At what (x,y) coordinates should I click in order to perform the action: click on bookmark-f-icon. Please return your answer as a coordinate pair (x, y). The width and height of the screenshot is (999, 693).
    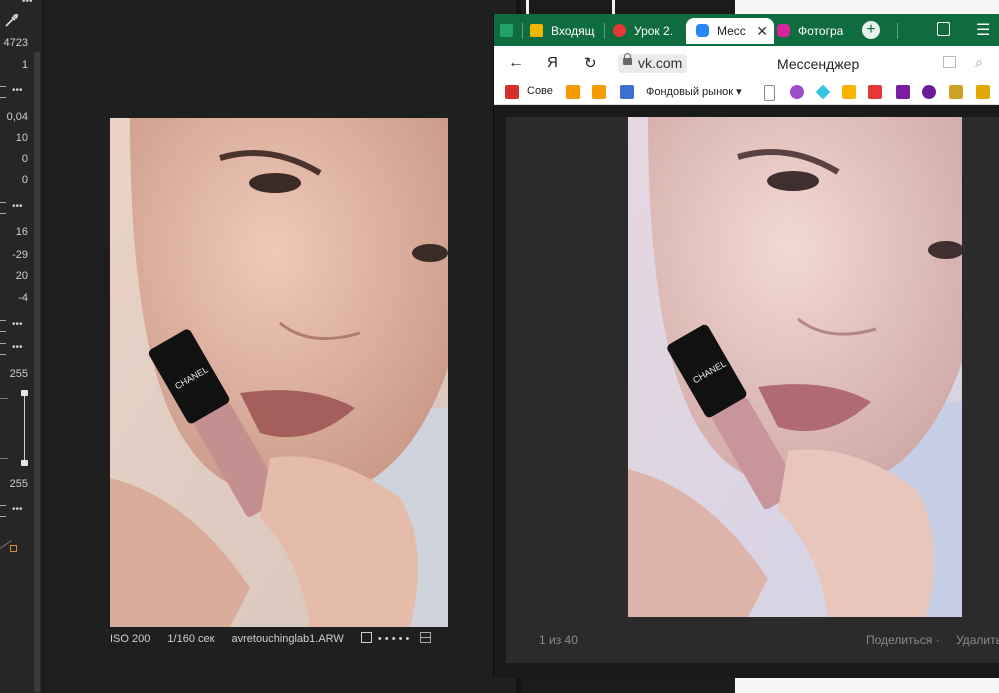
    Looking at the image, I should click on (512, 92).